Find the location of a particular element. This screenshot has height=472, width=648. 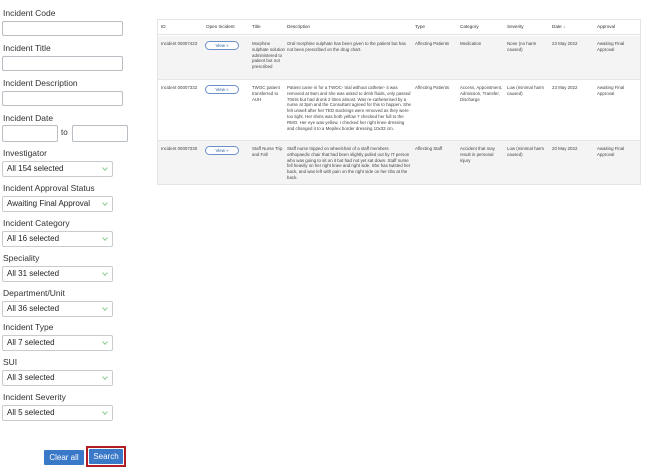

incident-type-select-value: All 7 selected is located at coordinates (31, 342).